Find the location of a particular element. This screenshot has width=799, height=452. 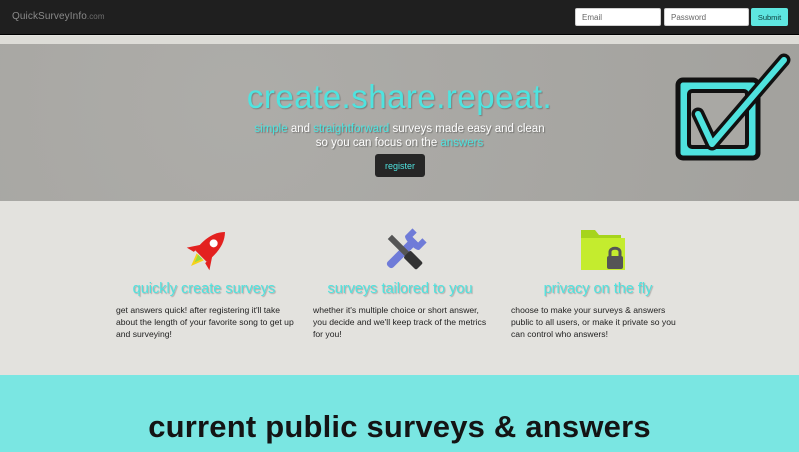

brand-logo: QuickSurveyInfo.com is located at coordinates (58, 16).